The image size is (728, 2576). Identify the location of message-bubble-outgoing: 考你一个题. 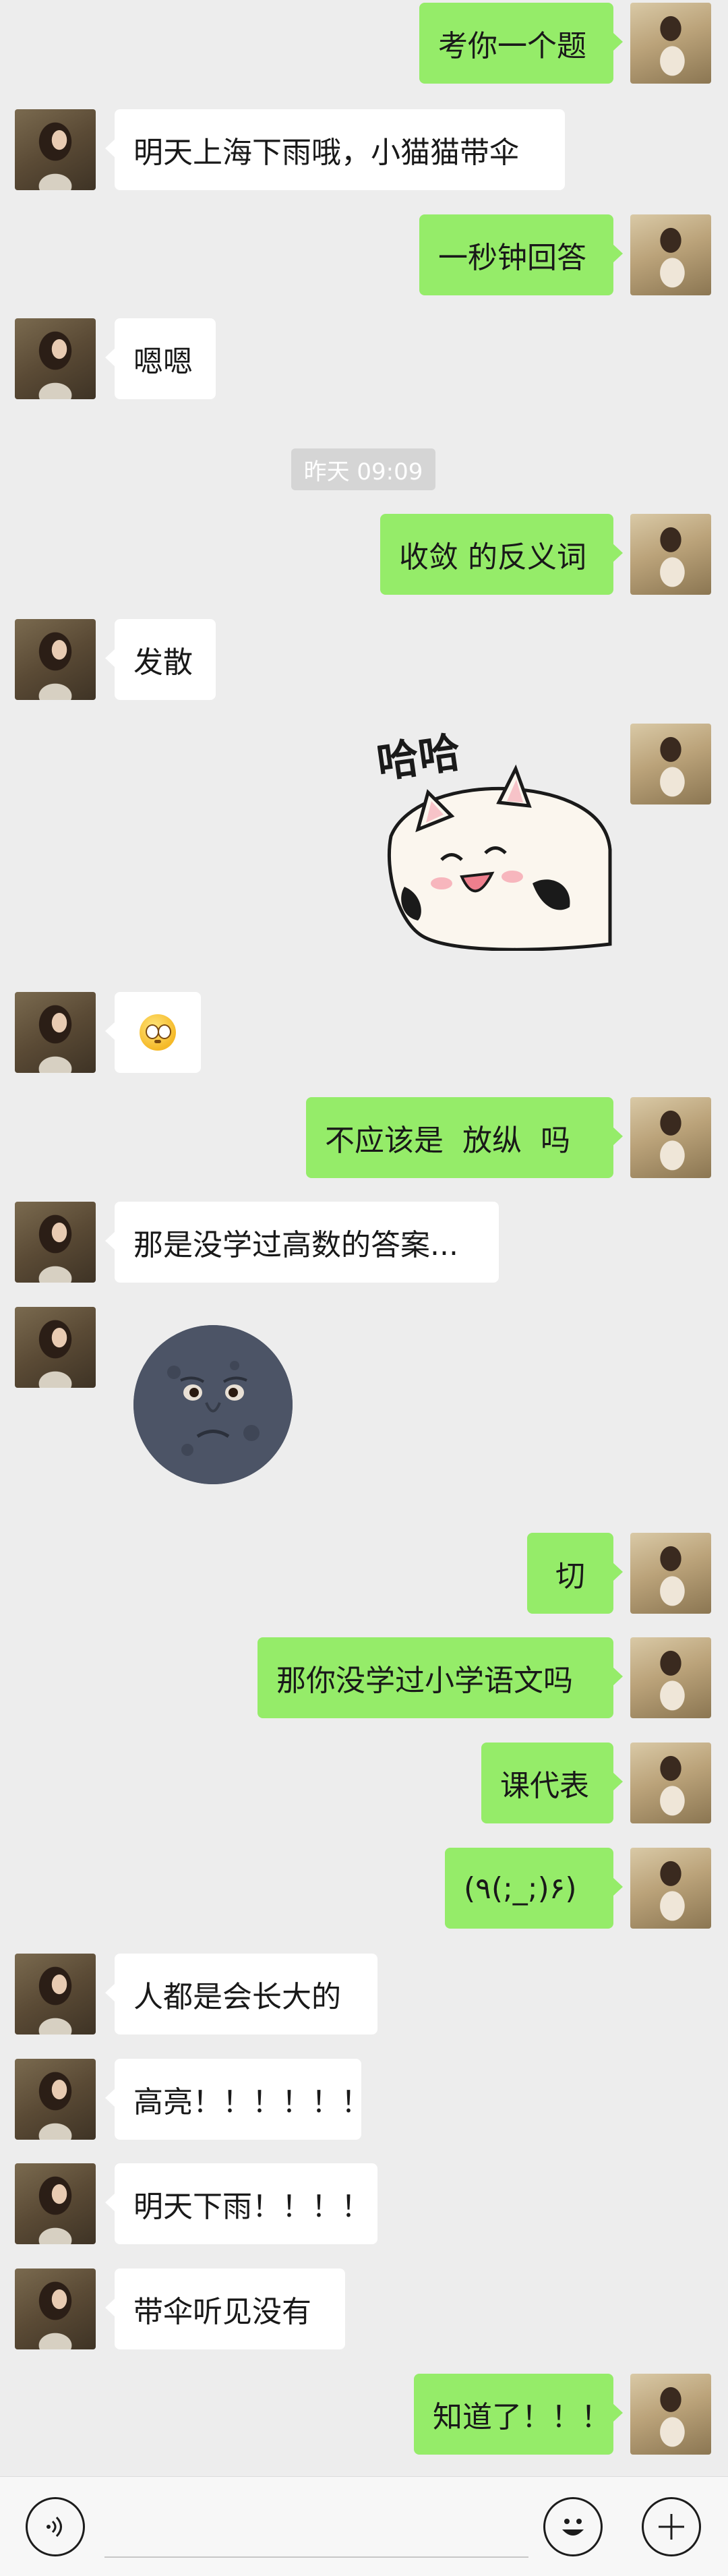
(521, 43).